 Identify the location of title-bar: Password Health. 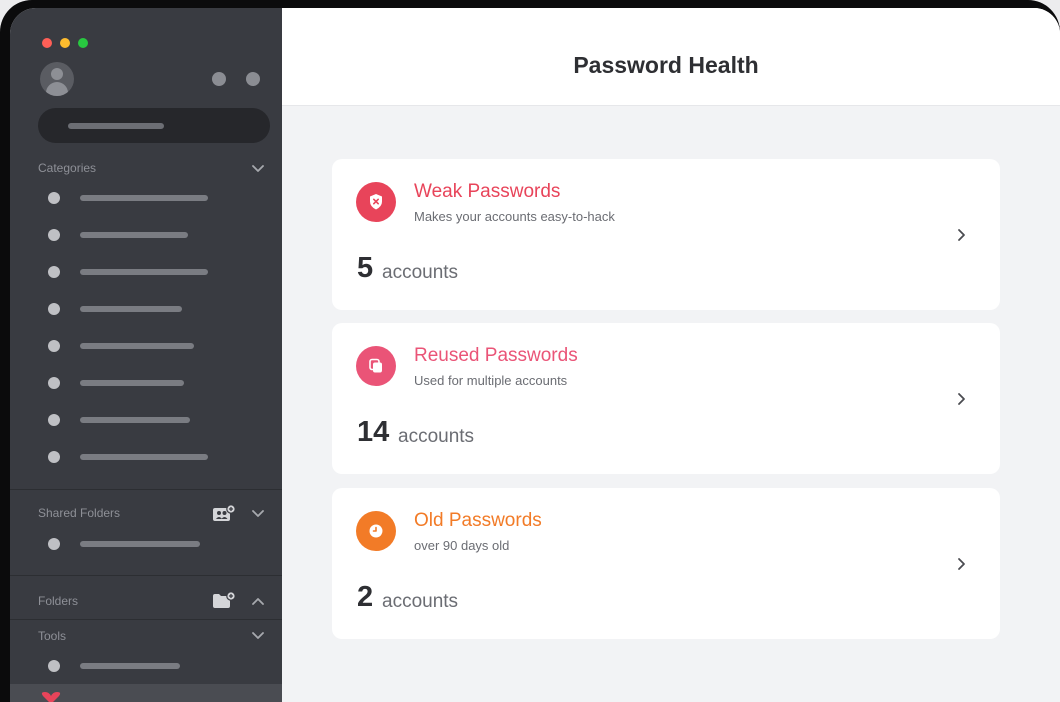
(671, 57).